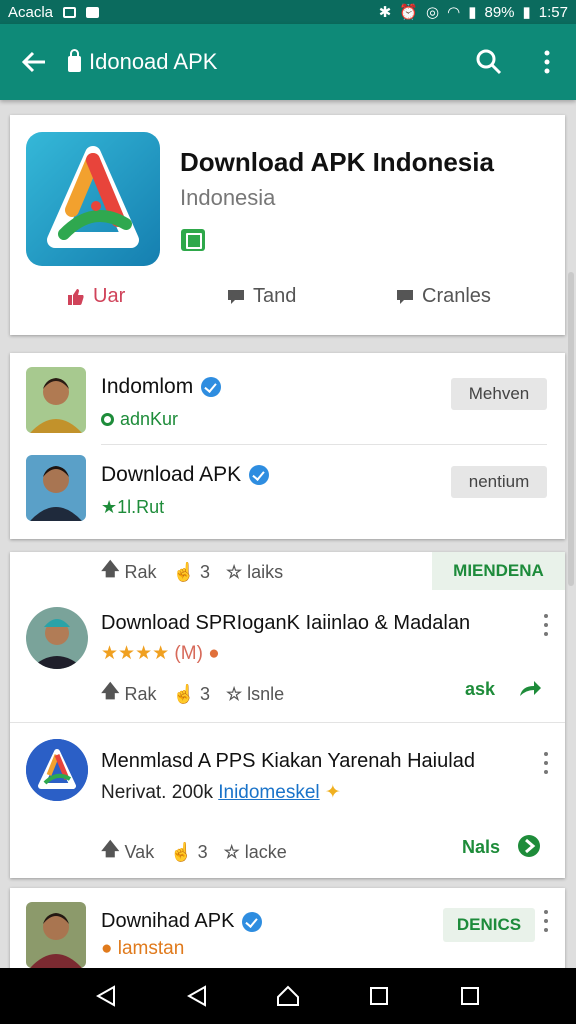 The width and height of the screenshot is (576, 1024). Describe the element at coordinates (76, 296) in the screenshot. I see `thumb-up-icon` at that location.